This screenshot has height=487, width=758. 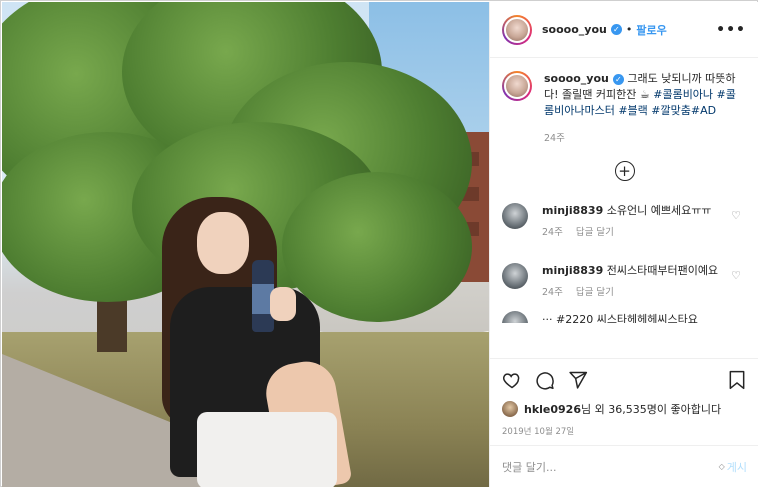 I want to click on action-icons, so click(x=624, y=380).